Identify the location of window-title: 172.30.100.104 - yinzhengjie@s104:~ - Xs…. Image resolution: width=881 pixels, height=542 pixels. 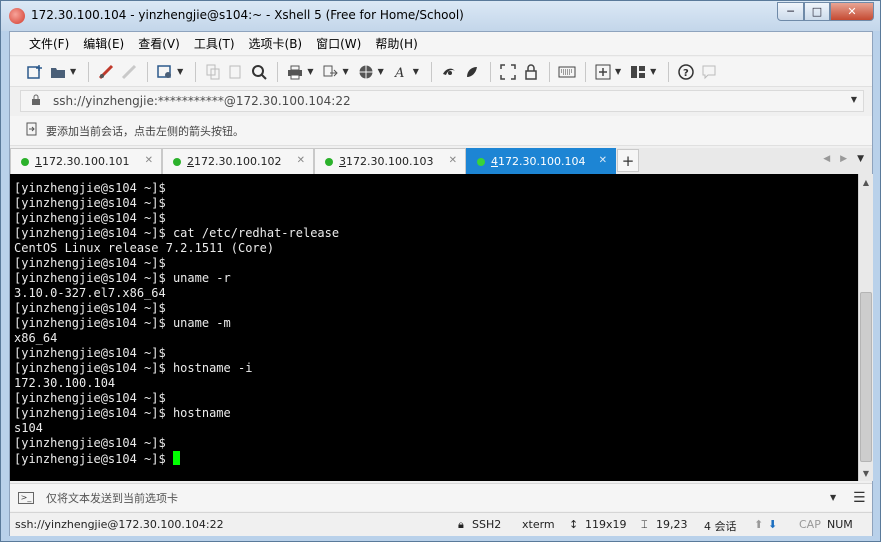
(247, 15).